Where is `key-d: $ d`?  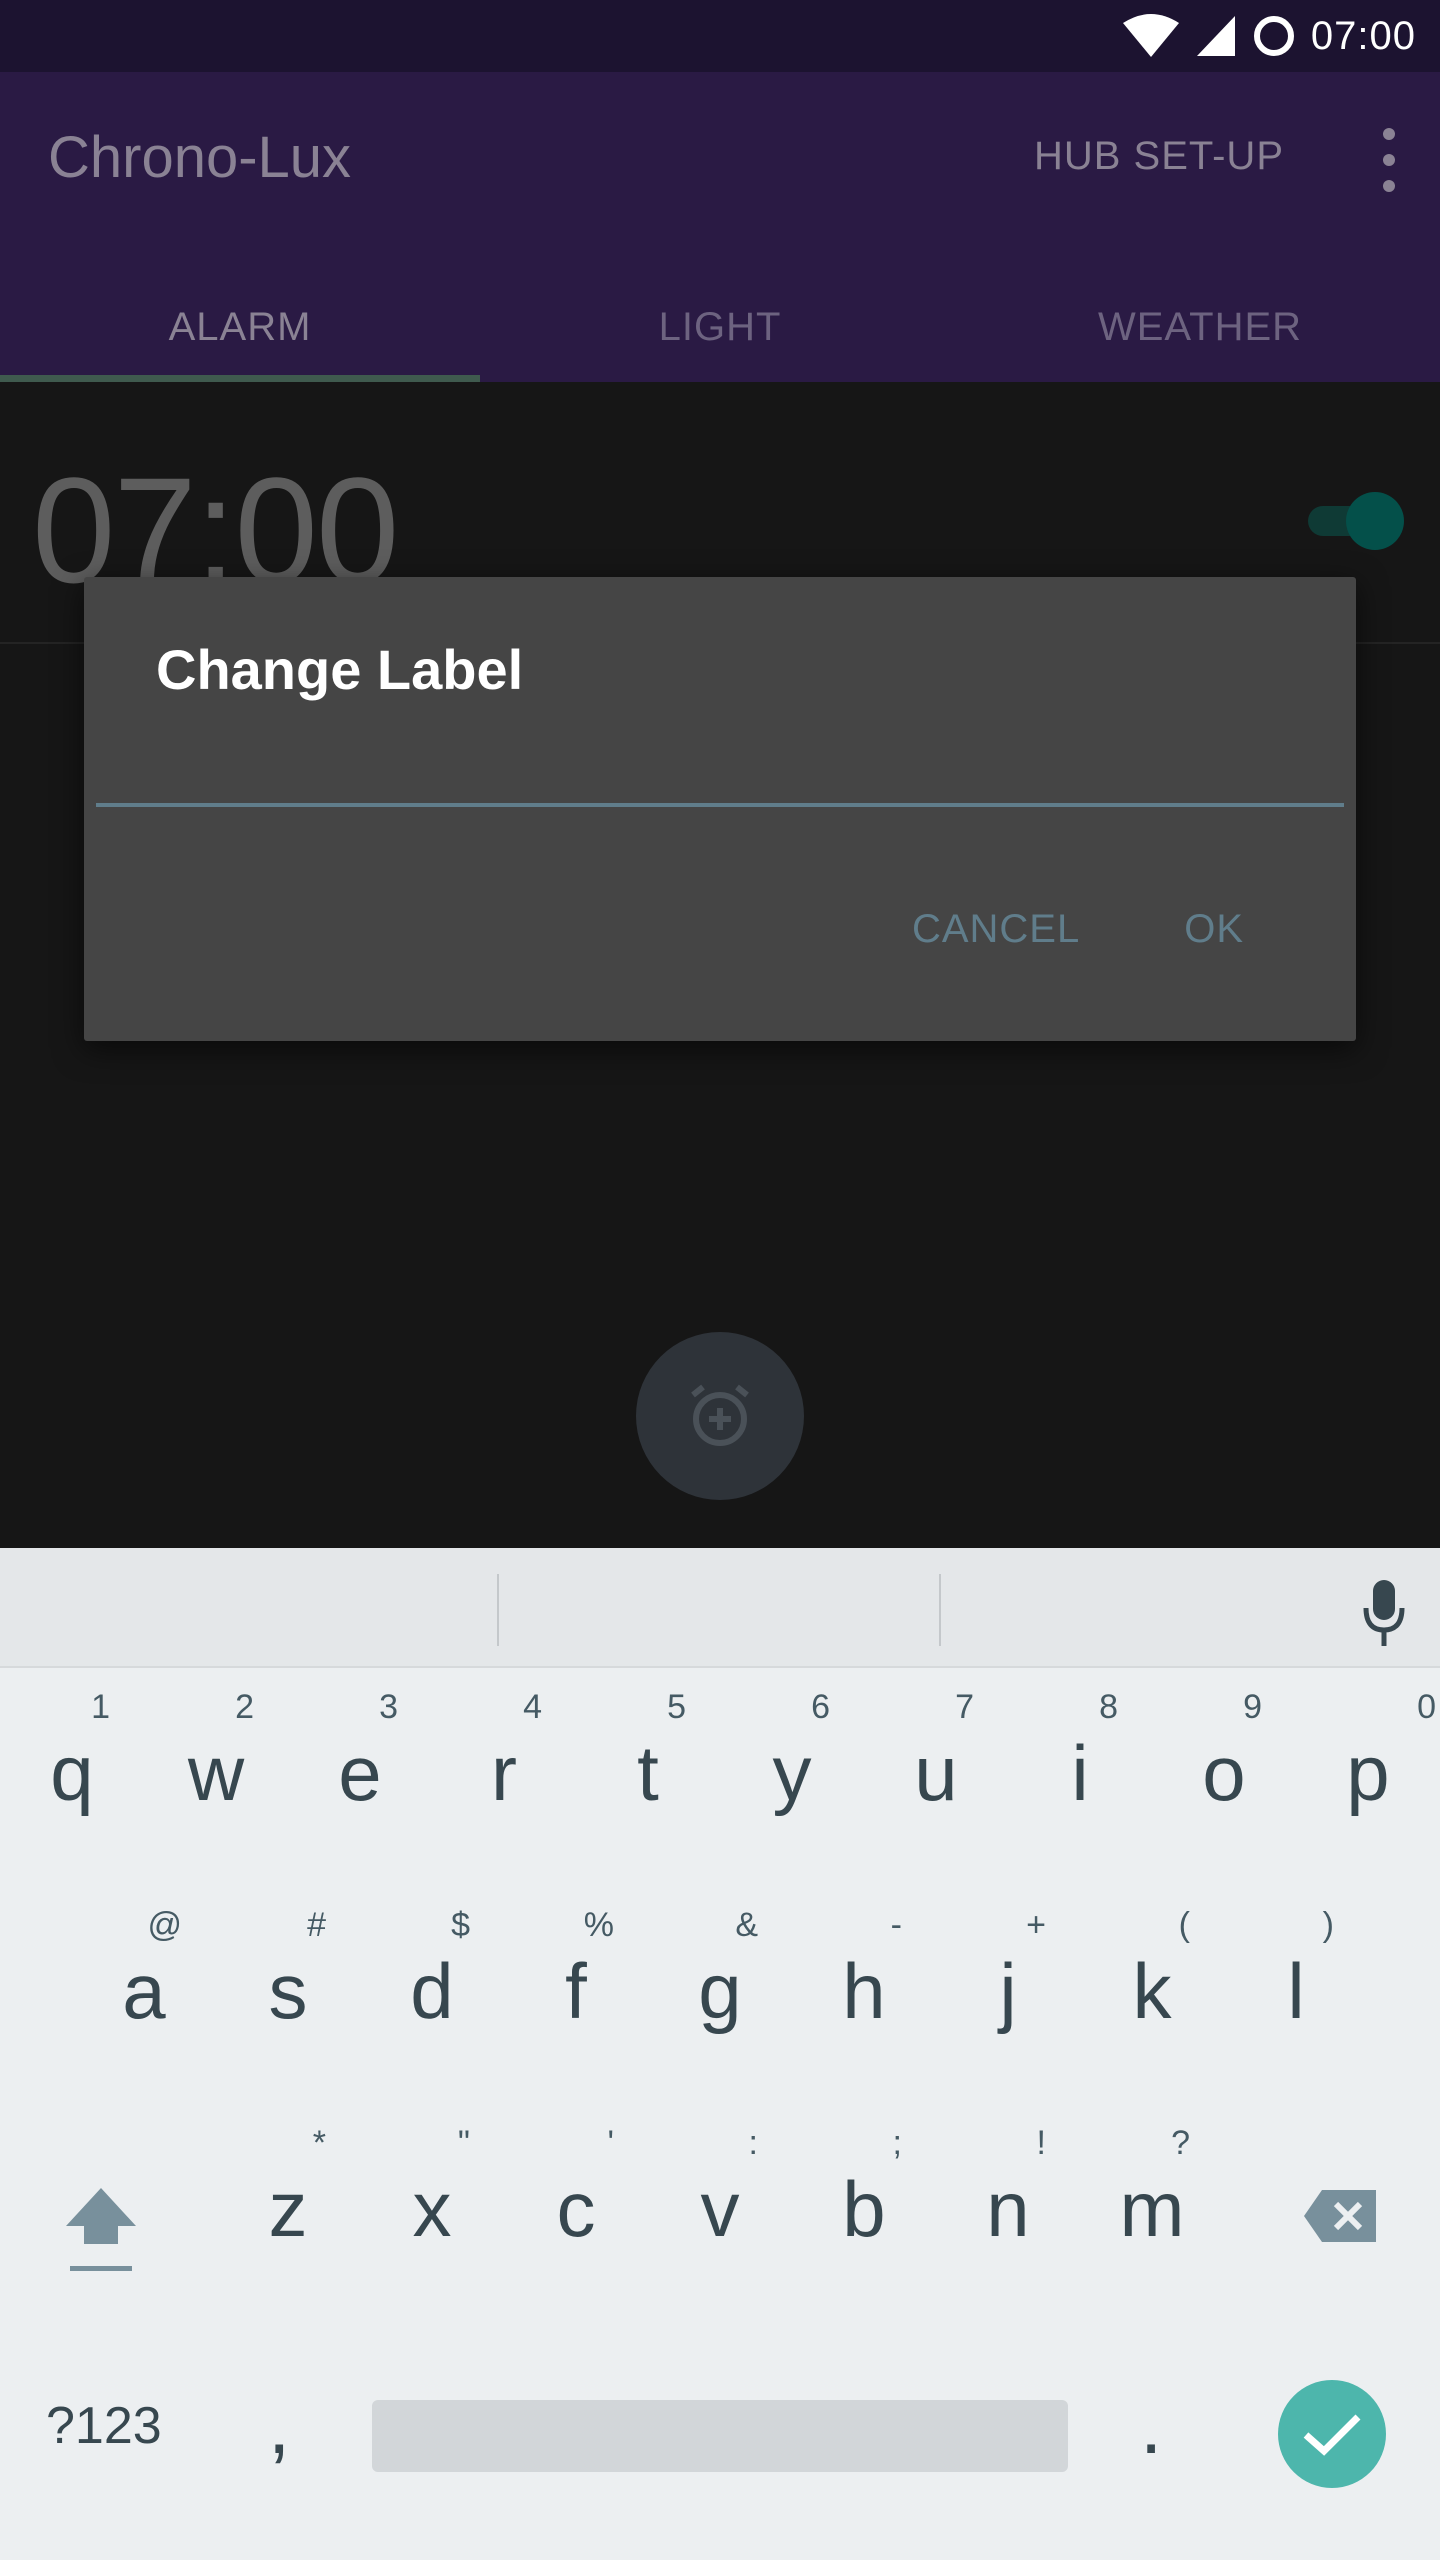
key-d: $ d is located at coordinates (432, 2006).